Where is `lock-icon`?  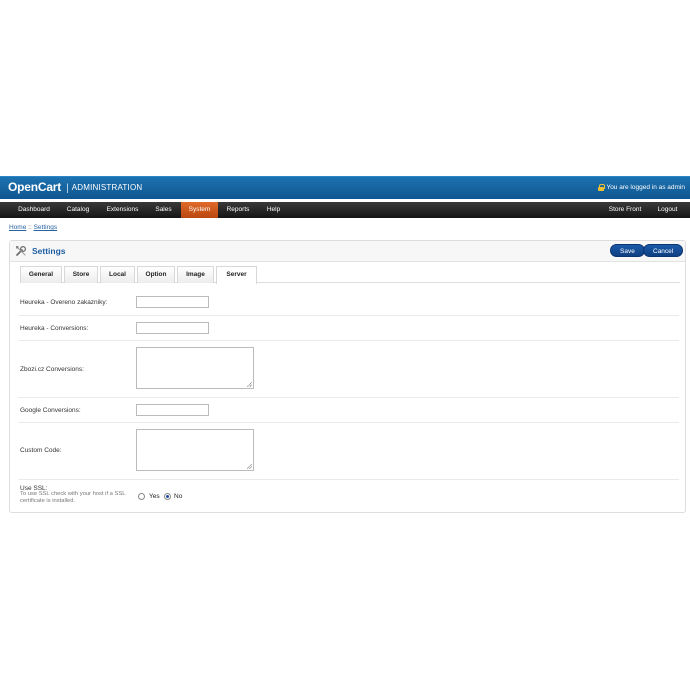
lock-icon is located at coordinates (602, 187).